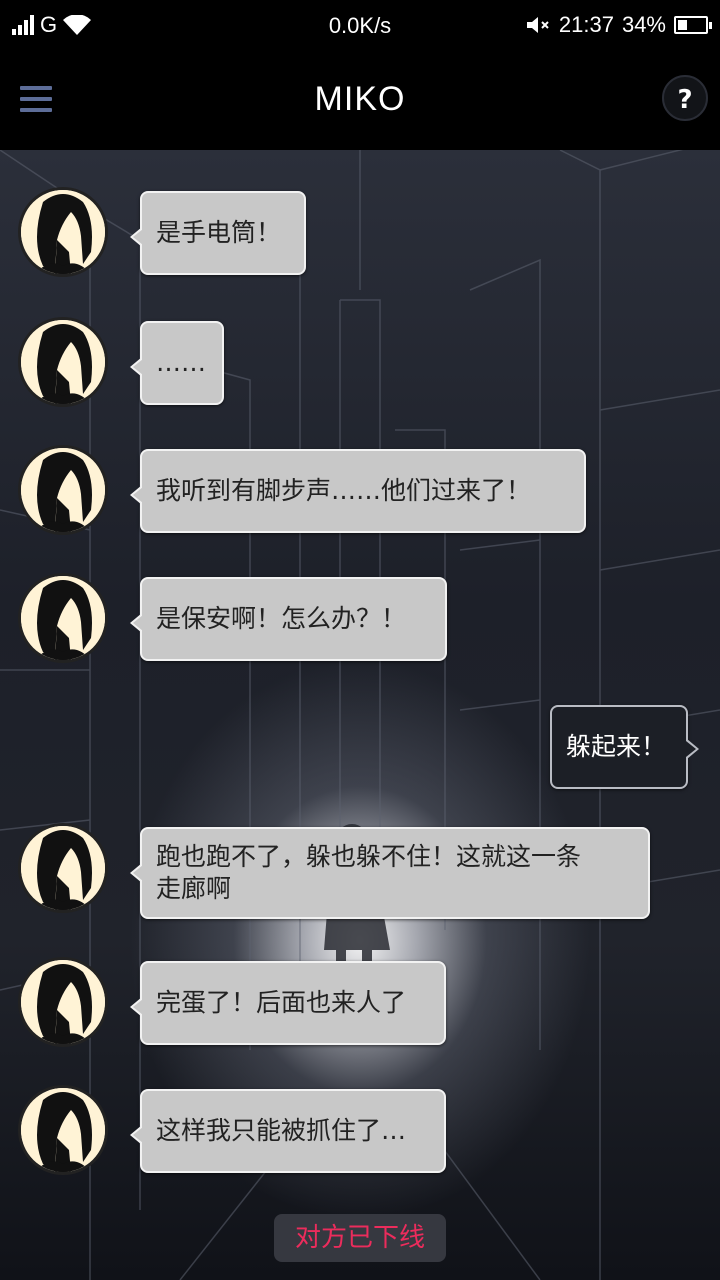 The height and width of the screenshot is (1280, 720). I want to click on page-title: MIKO, so click(360, 99).